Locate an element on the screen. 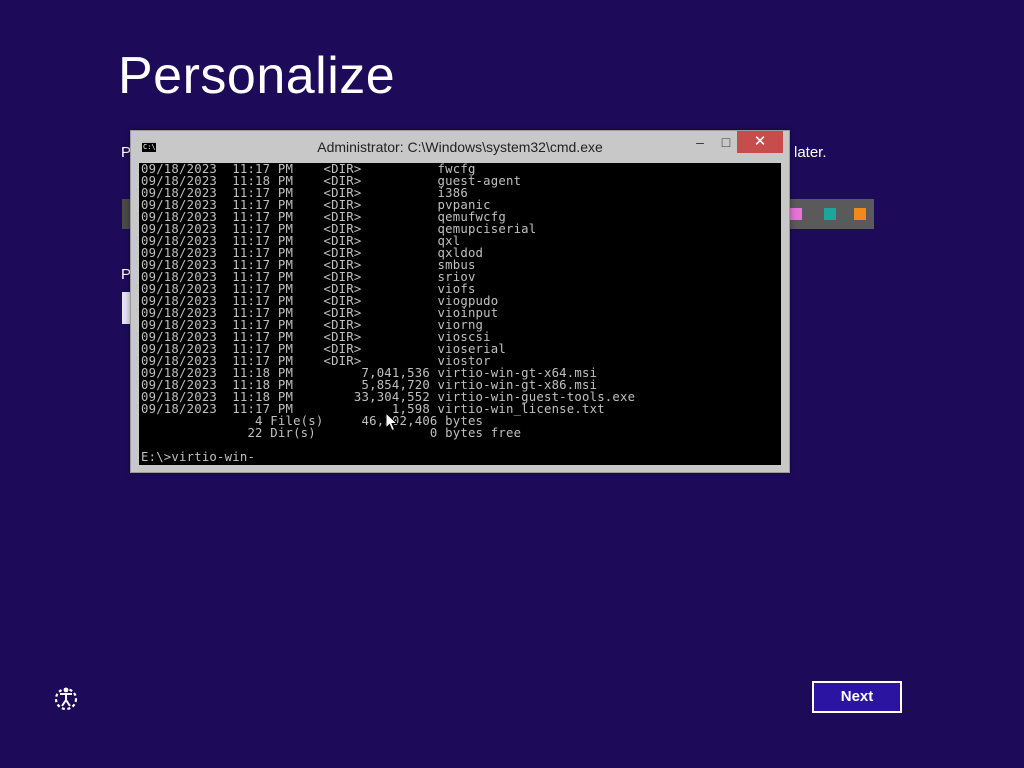  page-title: Personalize is located at coordinates (257, 76).